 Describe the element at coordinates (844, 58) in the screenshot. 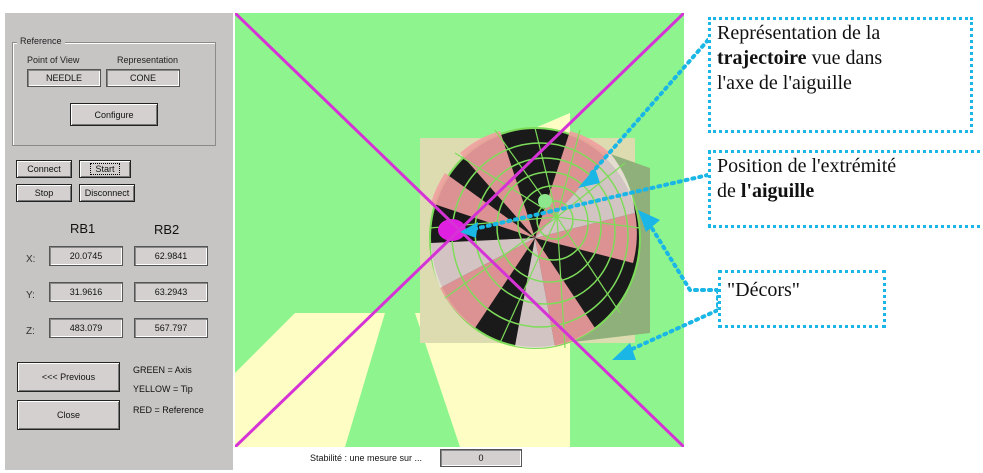

I see `annotation-trajectory-post: vue dans` at that location.